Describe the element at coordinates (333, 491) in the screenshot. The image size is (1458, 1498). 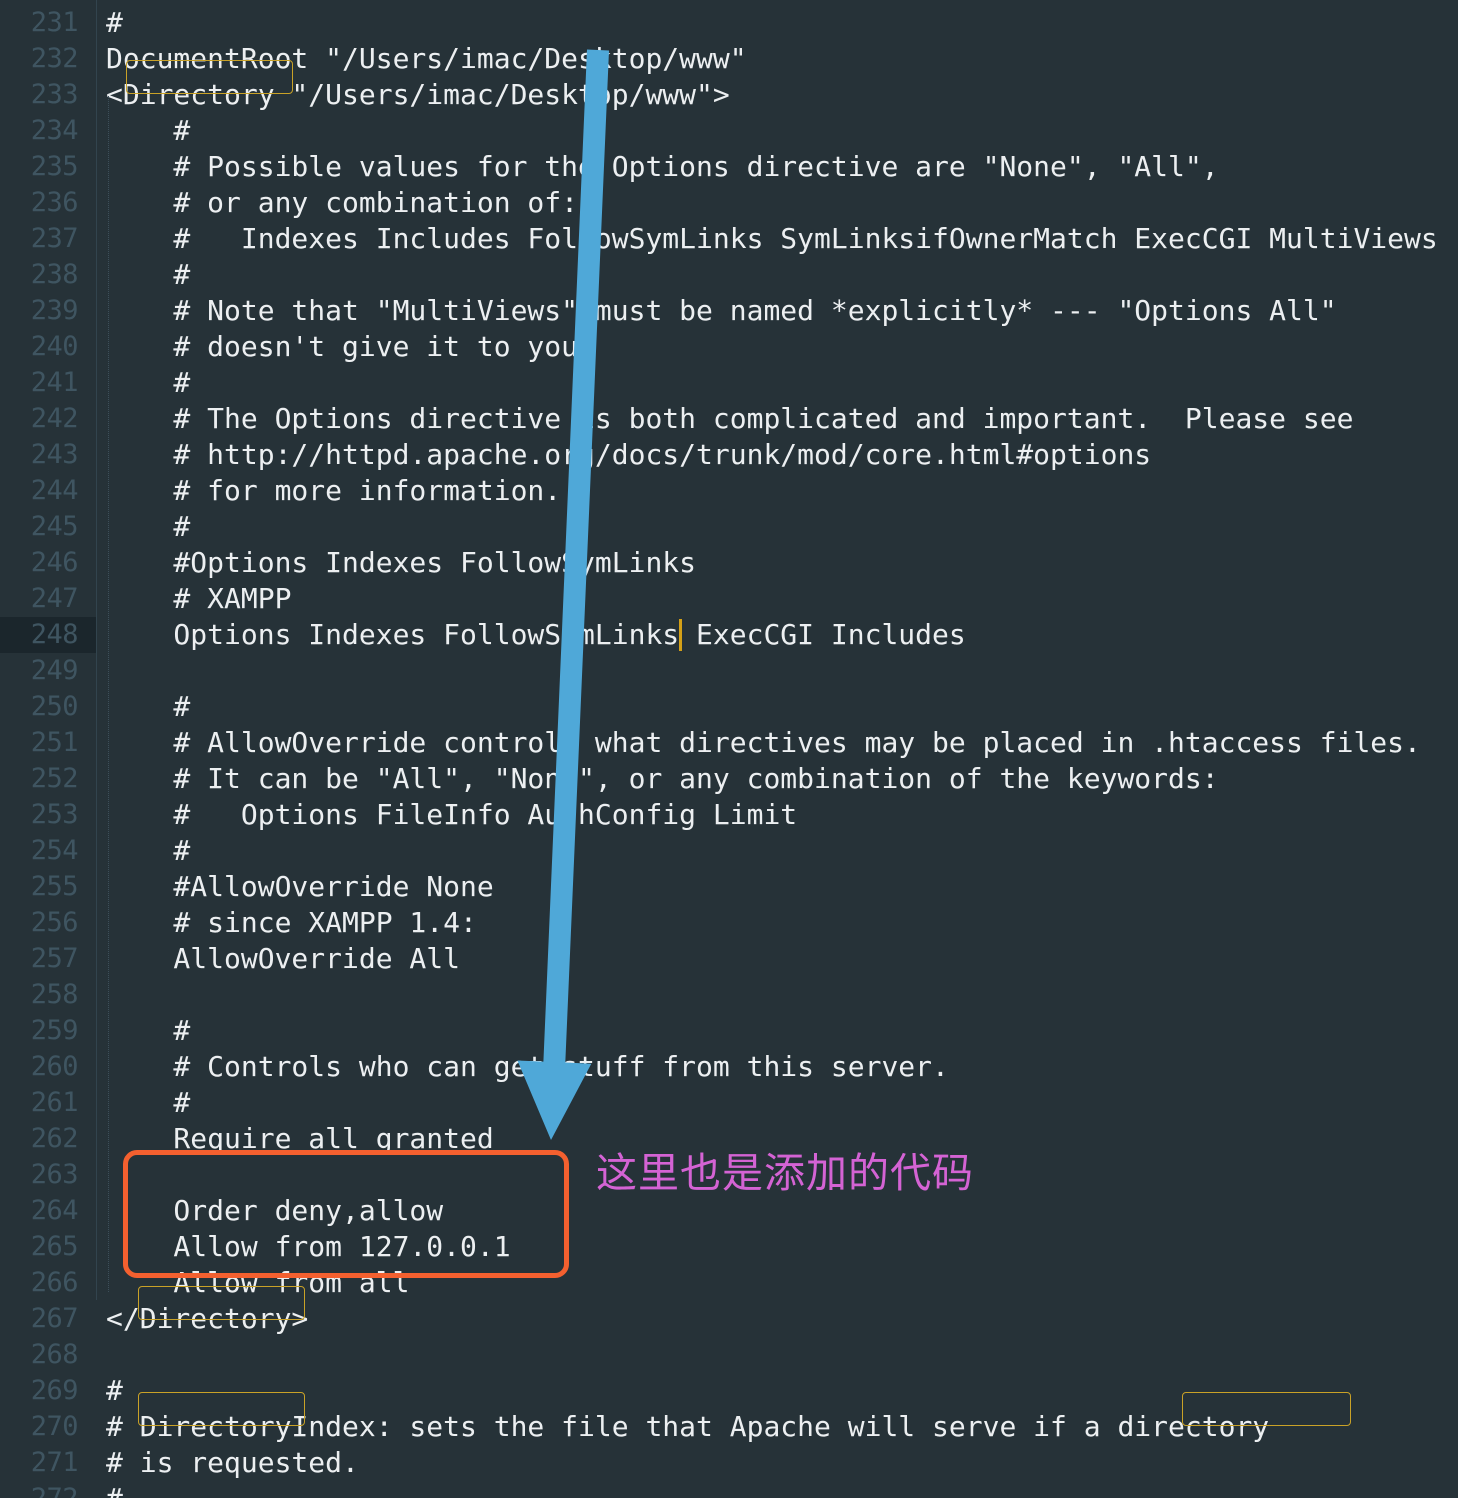
I see `code-line: # for more information.` at that location.